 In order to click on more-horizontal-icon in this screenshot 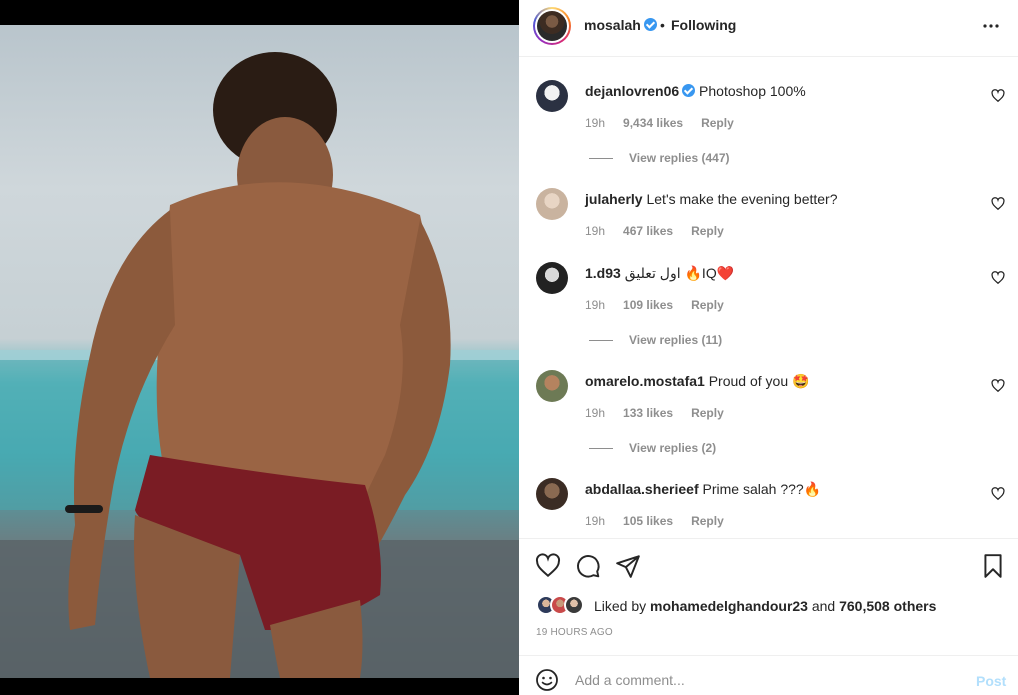, I will do `click(991, 26)`.